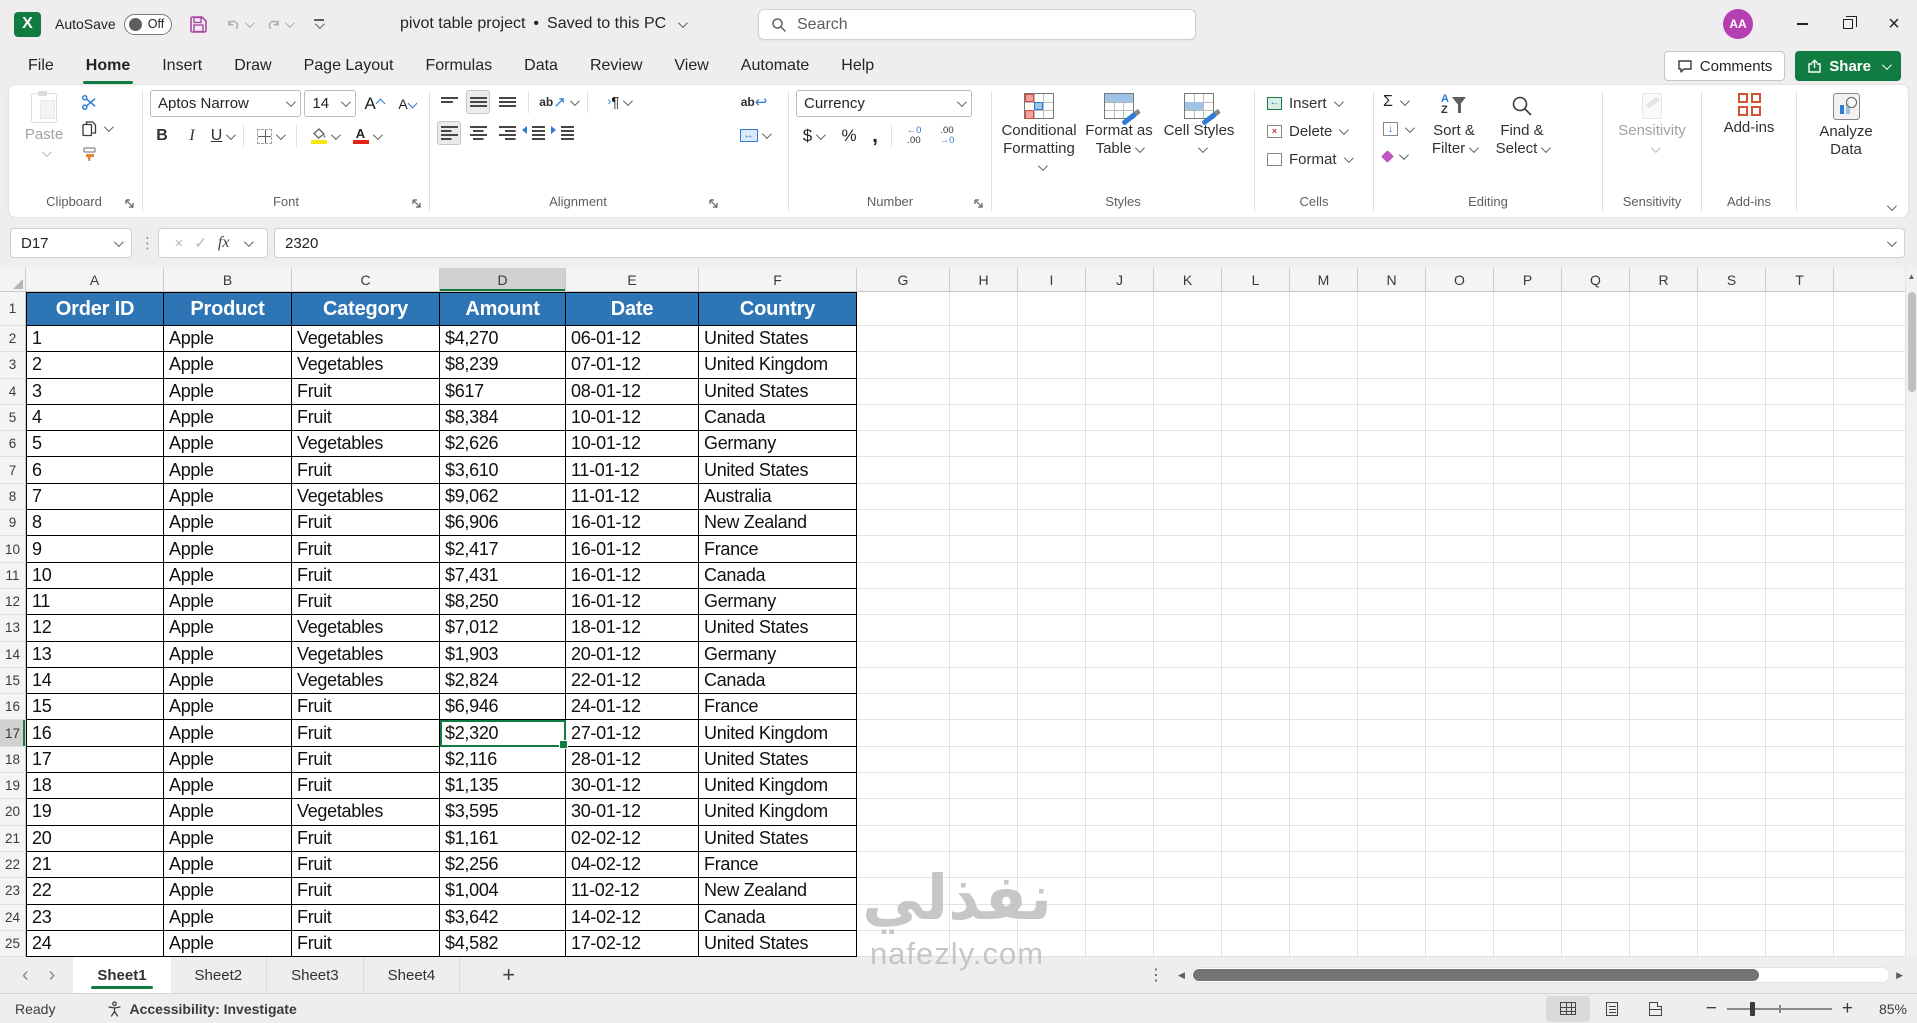 This screenshot has width=1917, height=1023. What do you see at coordinates (1392, 549) in the screenshot?
I see `cell-N10` at bounding box center [1392, 549].